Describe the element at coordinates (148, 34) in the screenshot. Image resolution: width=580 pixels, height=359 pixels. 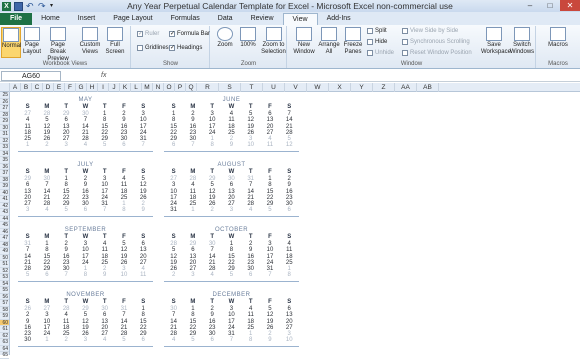
I see `ruler-checkbox: ✓ Ruler` at that location.